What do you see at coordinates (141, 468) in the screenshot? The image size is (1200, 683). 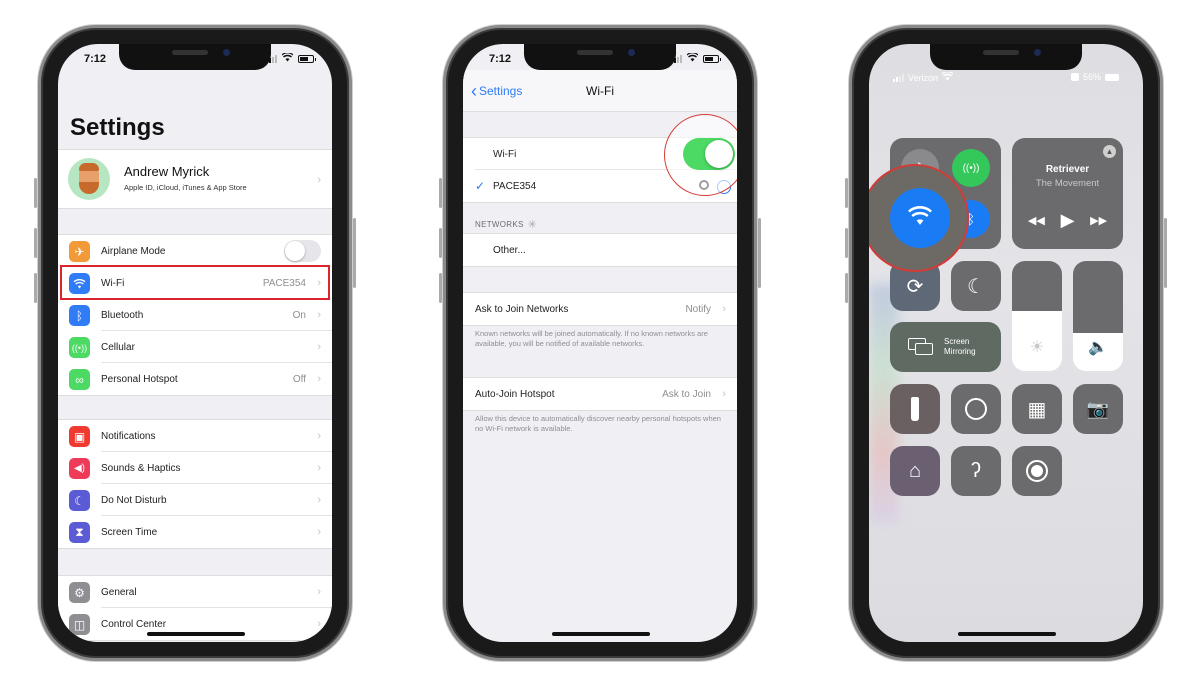 I see `row-label: Sounds & Haptics` at bounding box center [141, 468].